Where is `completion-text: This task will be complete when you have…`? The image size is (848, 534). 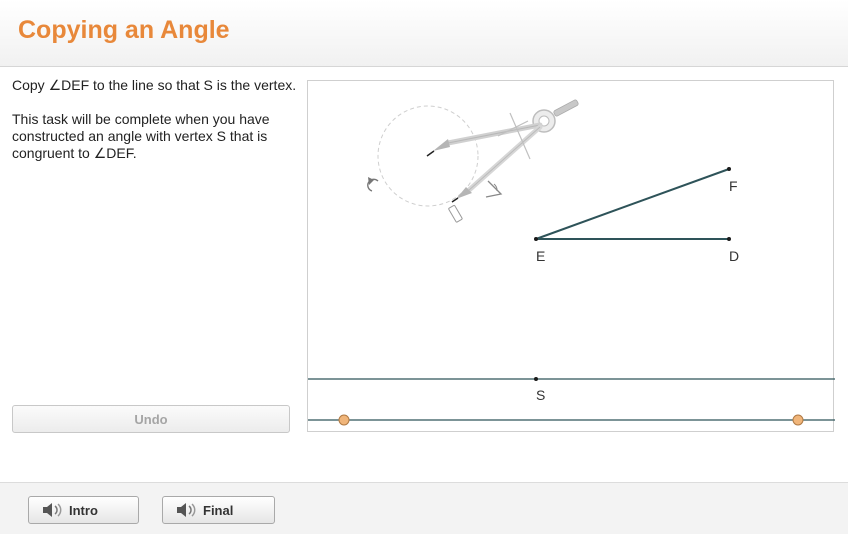 completion-text: This task will be complete when you have… is located at coordinates (141, 136).